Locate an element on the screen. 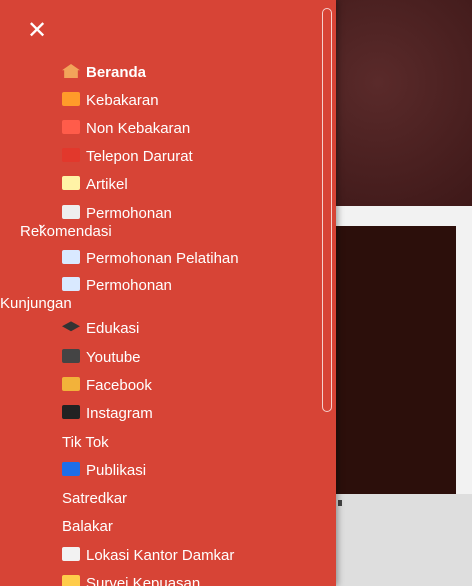  menu-item-publikasi: Publikasi is located at coordinates (104, 471).